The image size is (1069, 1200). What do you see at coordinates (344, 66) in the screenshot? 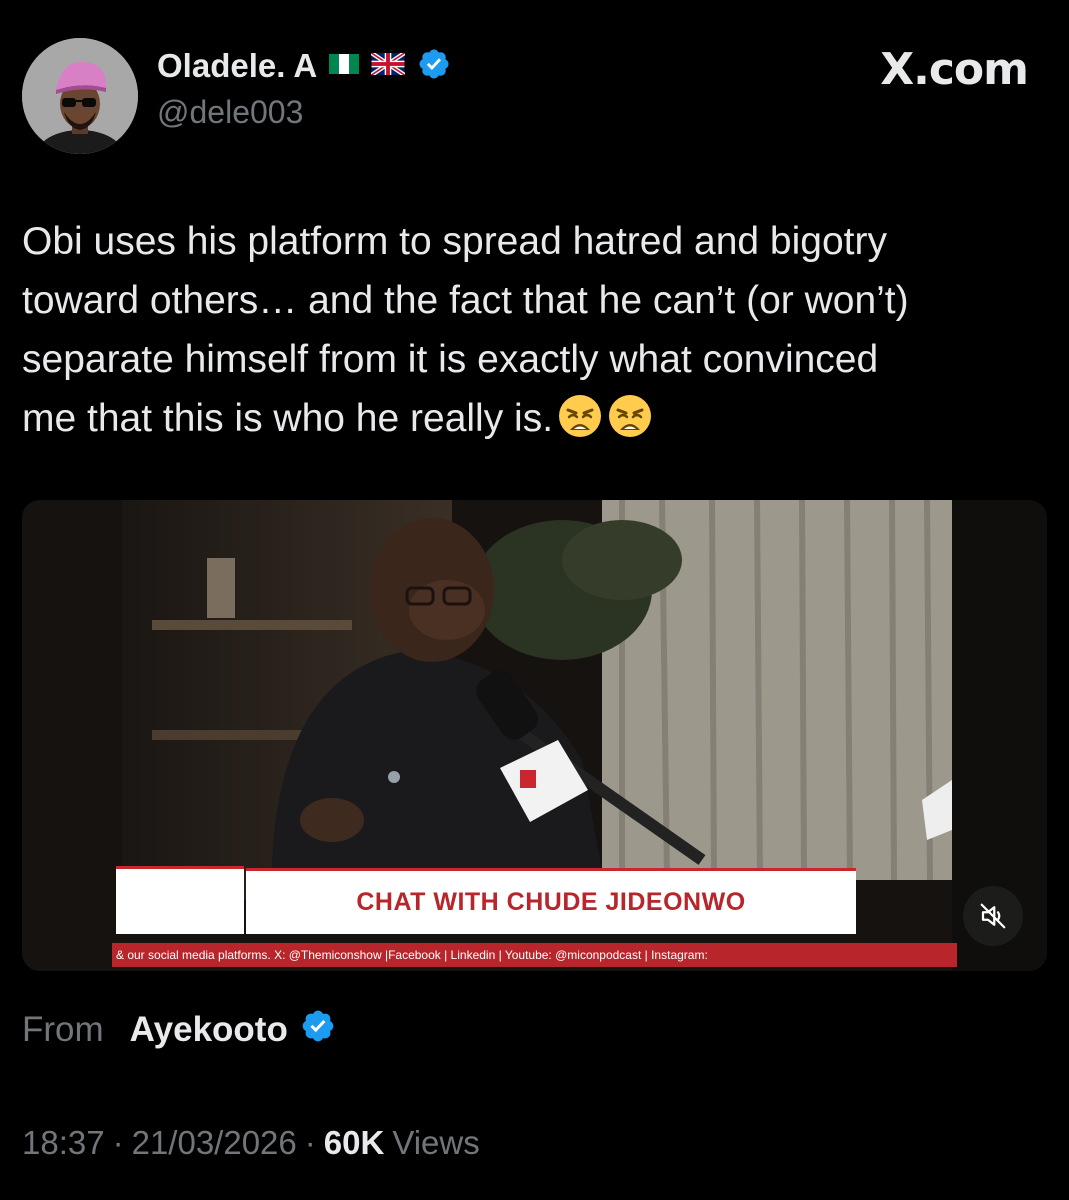
I see `nigeria-flag-icon` at bounding box center [344, 66].